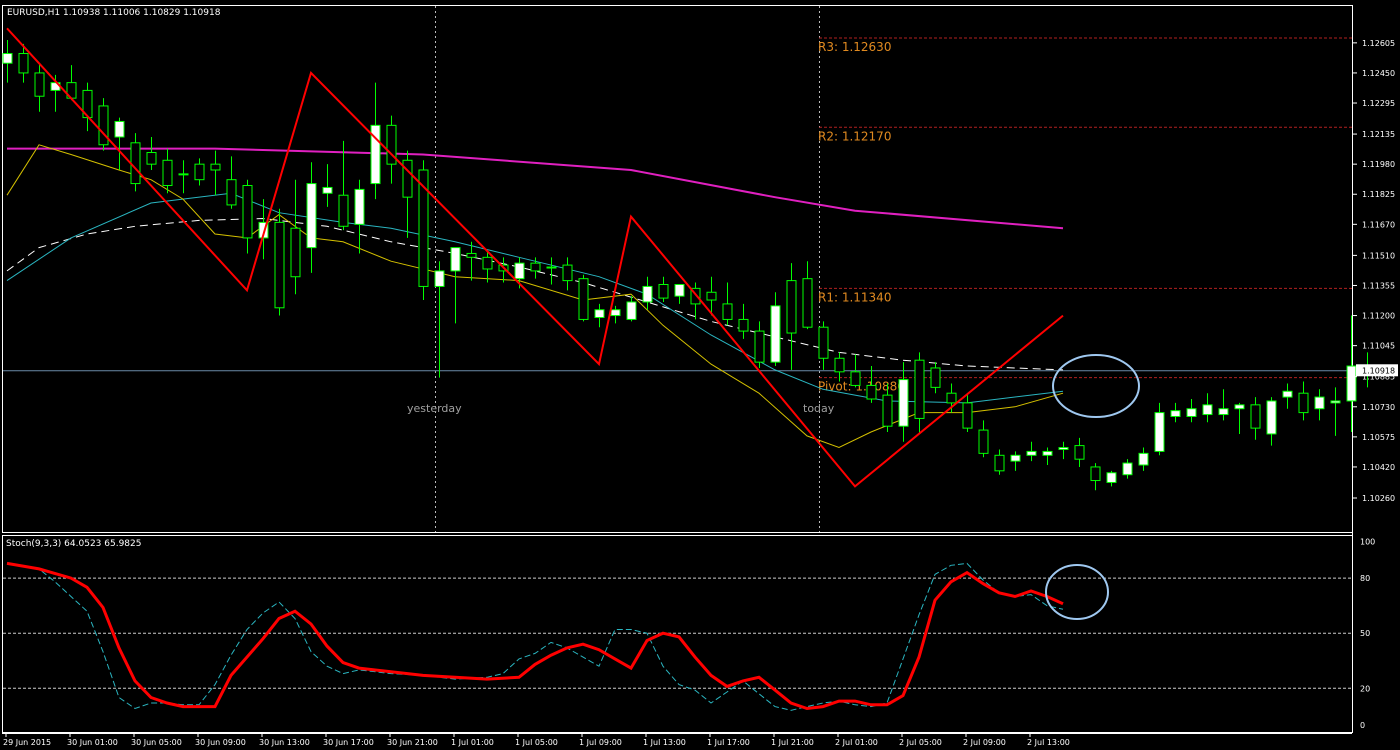  Describe the element at coordinates (1378, 194) in the screenshot. I see `price-tick-label: 1.11825` at that location.